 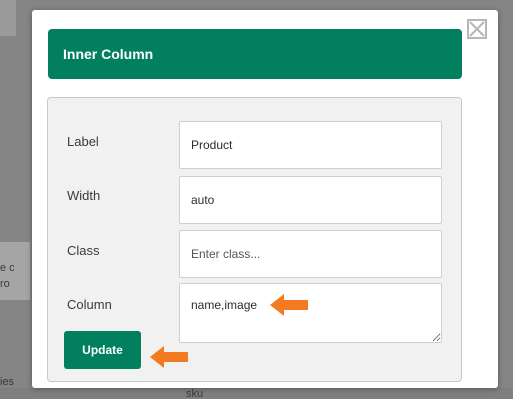 What do you see at coordinates (108, 54) in the screenshot?
I see `dialog-title: Inner Column` at bounding box center [108, 54].